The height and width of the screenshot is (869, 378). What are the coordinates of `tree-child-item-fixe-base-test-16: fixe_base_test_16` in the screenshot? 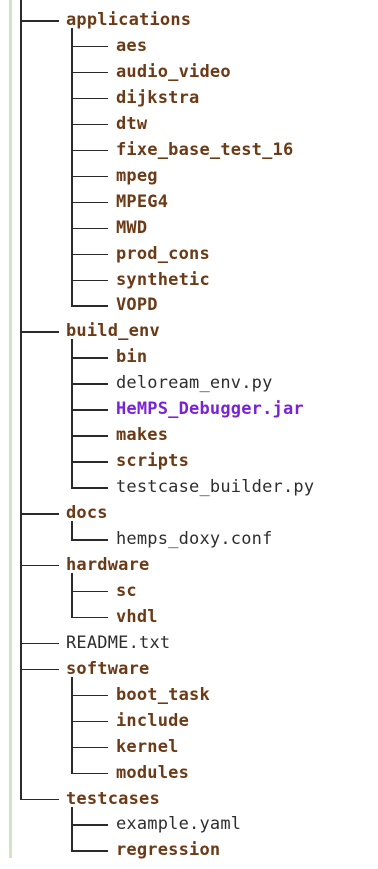 It's located at (189, 154).